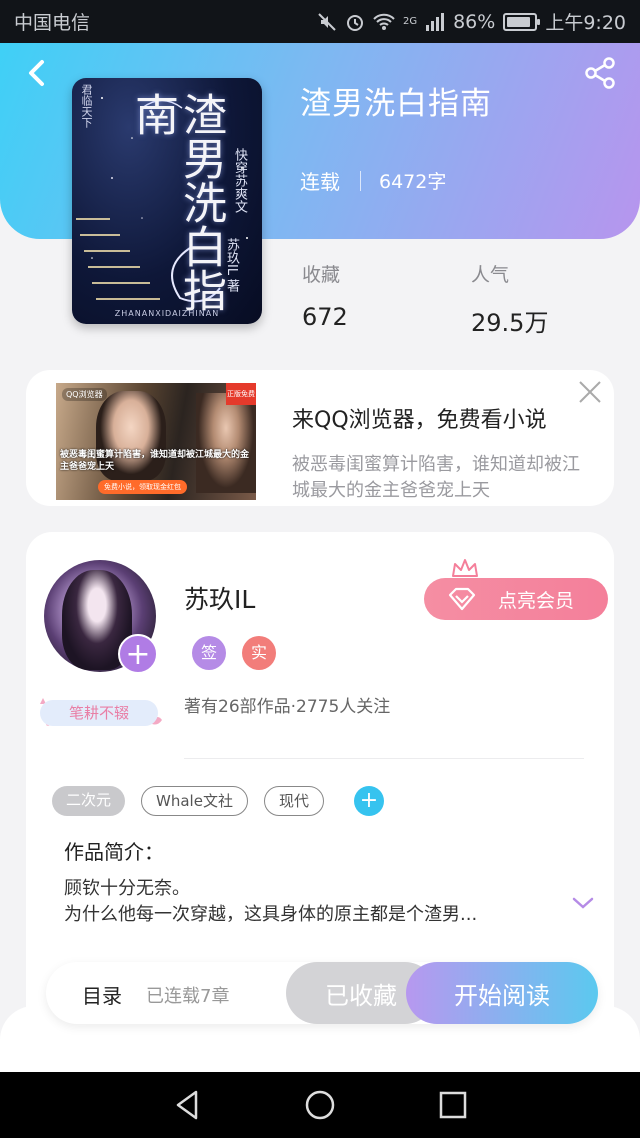  What do you see at coordinates (127, 888) in the screenshot?
I see `intro-line: 顾钦十分无奈。` at bounding box center [127, 888].